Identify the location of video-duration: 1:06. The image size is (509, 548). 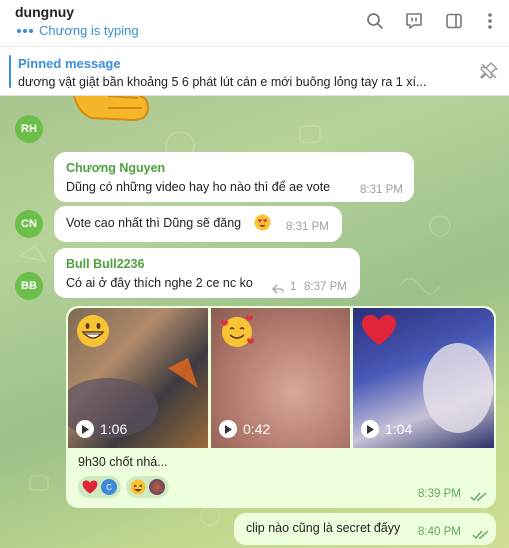
(101, 429).